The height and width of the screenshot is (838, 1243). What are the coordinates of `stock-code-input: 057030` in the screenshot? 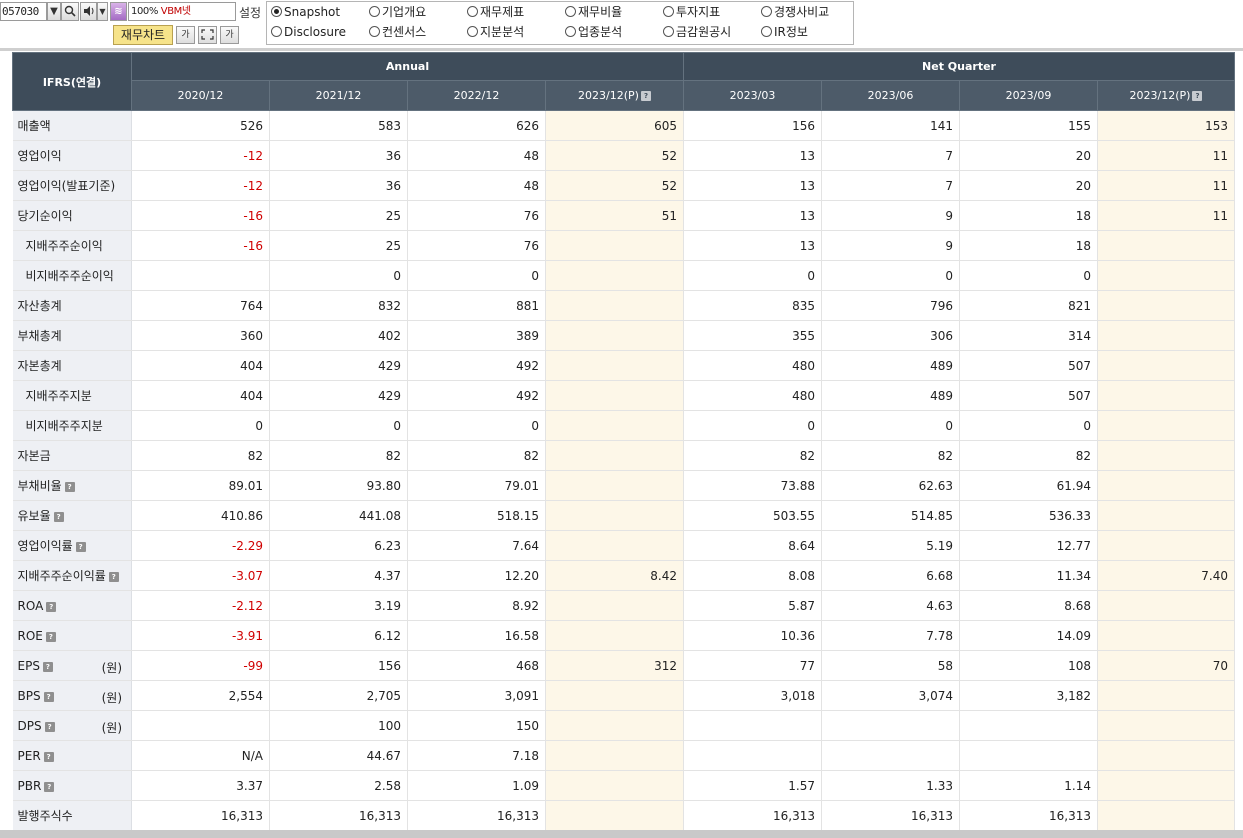 It's located at (23, 11).